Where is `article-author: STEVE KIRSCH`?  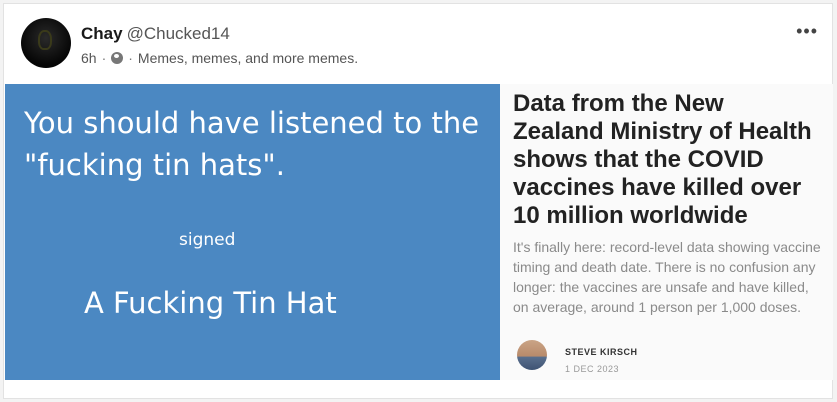
article-author: STEVE KIRSCH is located at coordinates (601, 352).